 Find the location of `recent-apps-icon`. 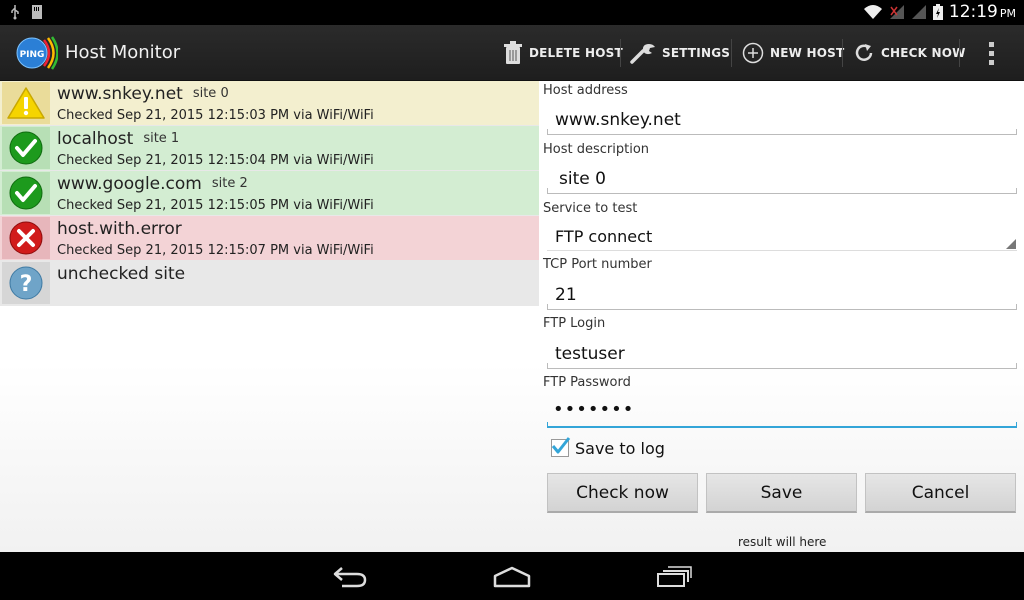

recent-apps-icon is located at coordinates (674, 576).